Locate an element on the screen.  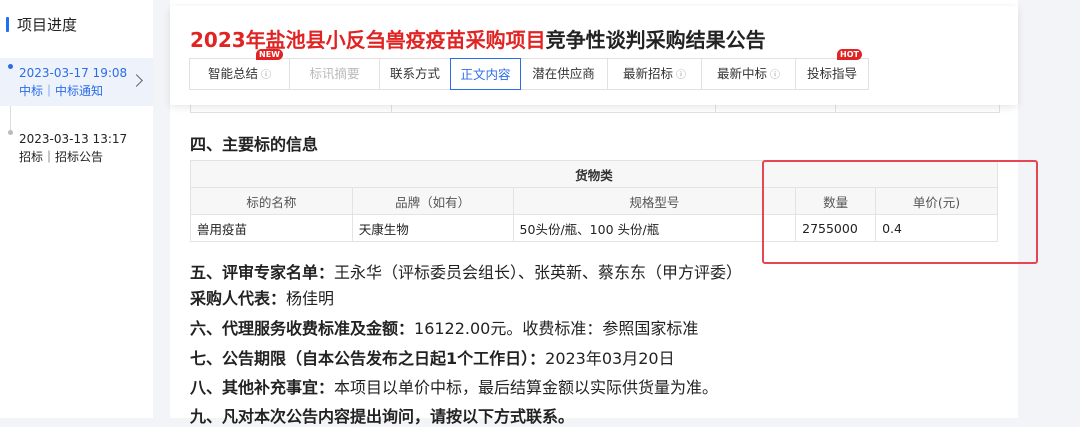
tab-main-text: 正文内容 is located at coordinates (485, 74).